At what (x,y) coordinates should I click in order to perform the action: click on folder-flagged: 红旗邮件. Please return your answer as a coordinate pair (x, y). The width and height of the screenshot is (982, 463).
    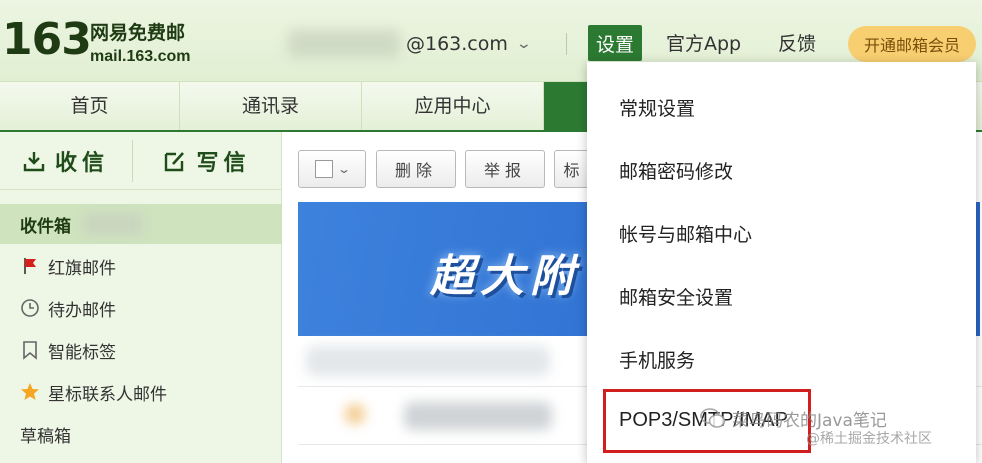
    Looking at the image, I should click on (141, 266).